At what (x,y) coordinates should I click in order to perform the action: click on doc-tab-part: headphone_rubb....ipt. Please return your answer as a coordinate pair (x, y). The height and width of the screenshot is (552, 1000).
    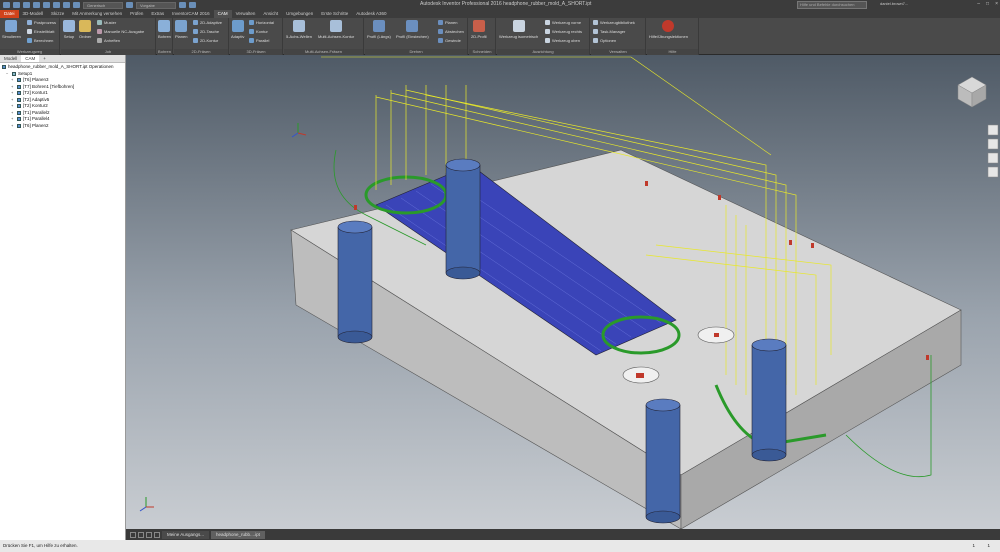
    Looking at the image, I should click on (238, 534).